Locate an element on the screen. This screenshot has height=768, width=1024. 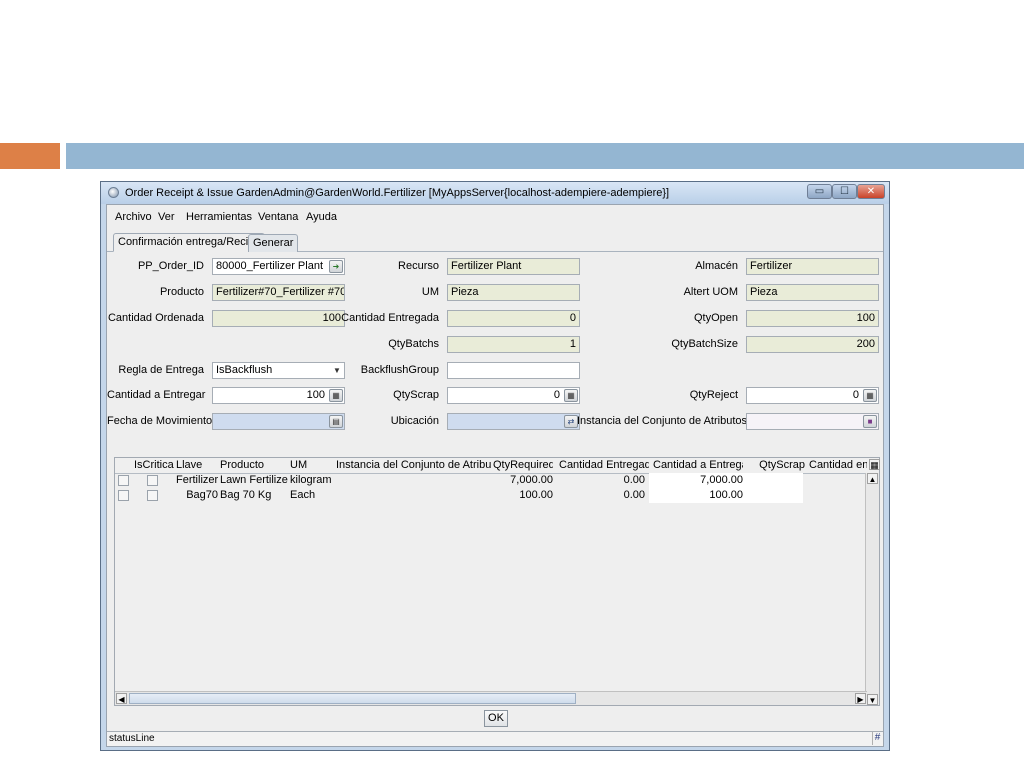
horizontal-scrollbar: ◀ ▶ is located at coordinates (491, 698).